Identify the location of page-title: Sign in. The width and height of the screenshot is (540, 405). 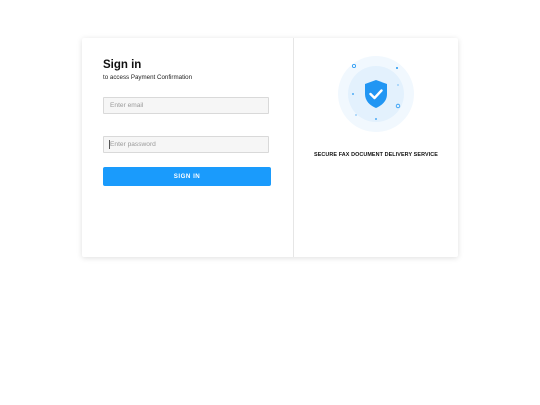
(122, 65).